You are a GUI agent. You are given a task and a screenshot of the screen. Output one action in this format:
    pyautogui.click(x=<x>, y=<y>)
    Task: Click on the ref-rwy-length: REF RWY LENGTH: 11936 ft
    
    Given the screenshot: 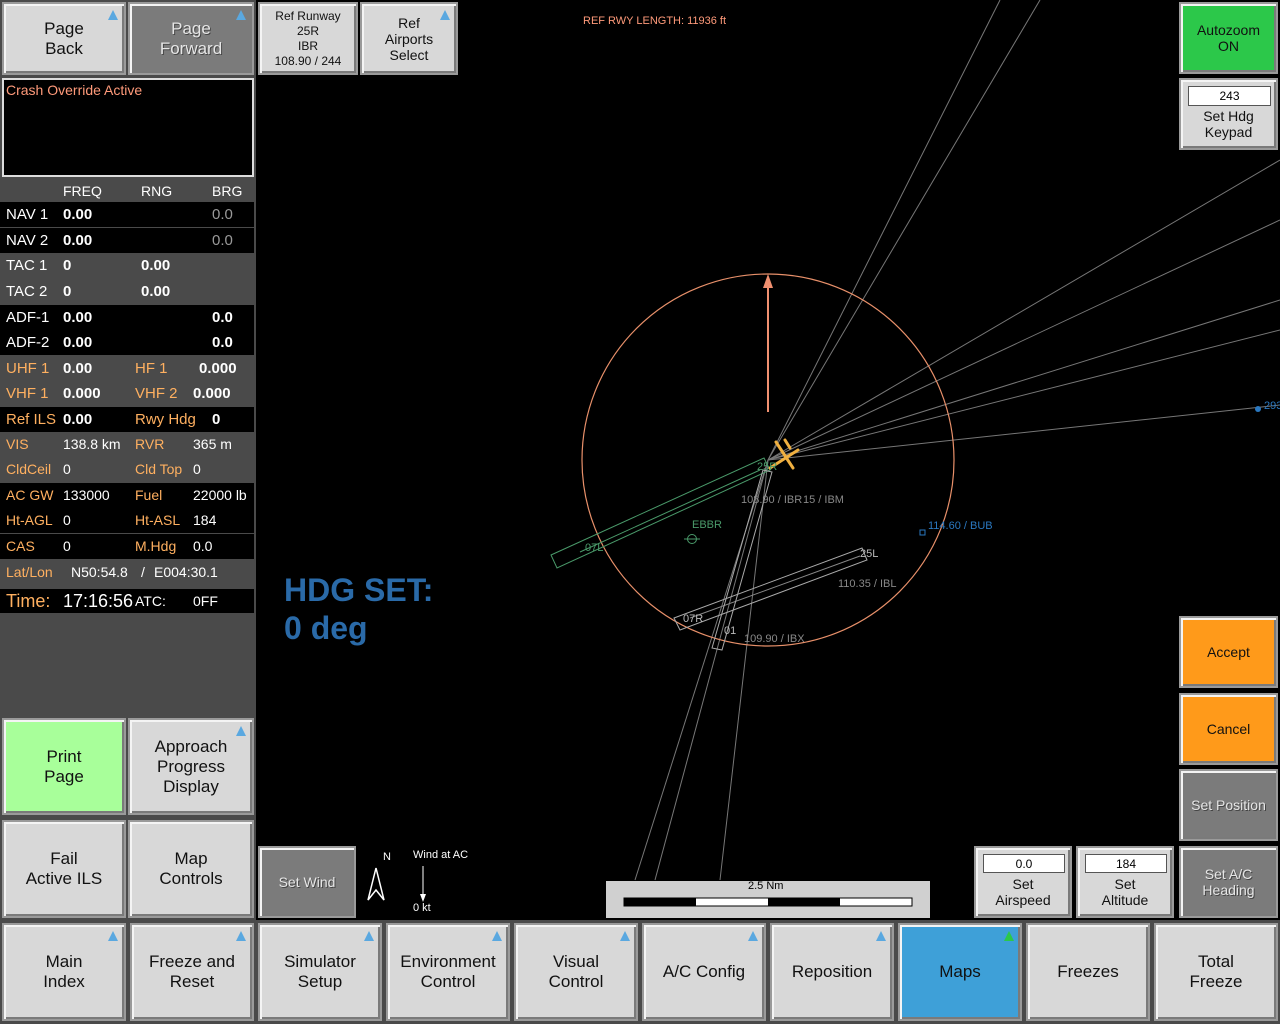 What is the action you would take?
    pyautogui.click(x=655, y=21)
    